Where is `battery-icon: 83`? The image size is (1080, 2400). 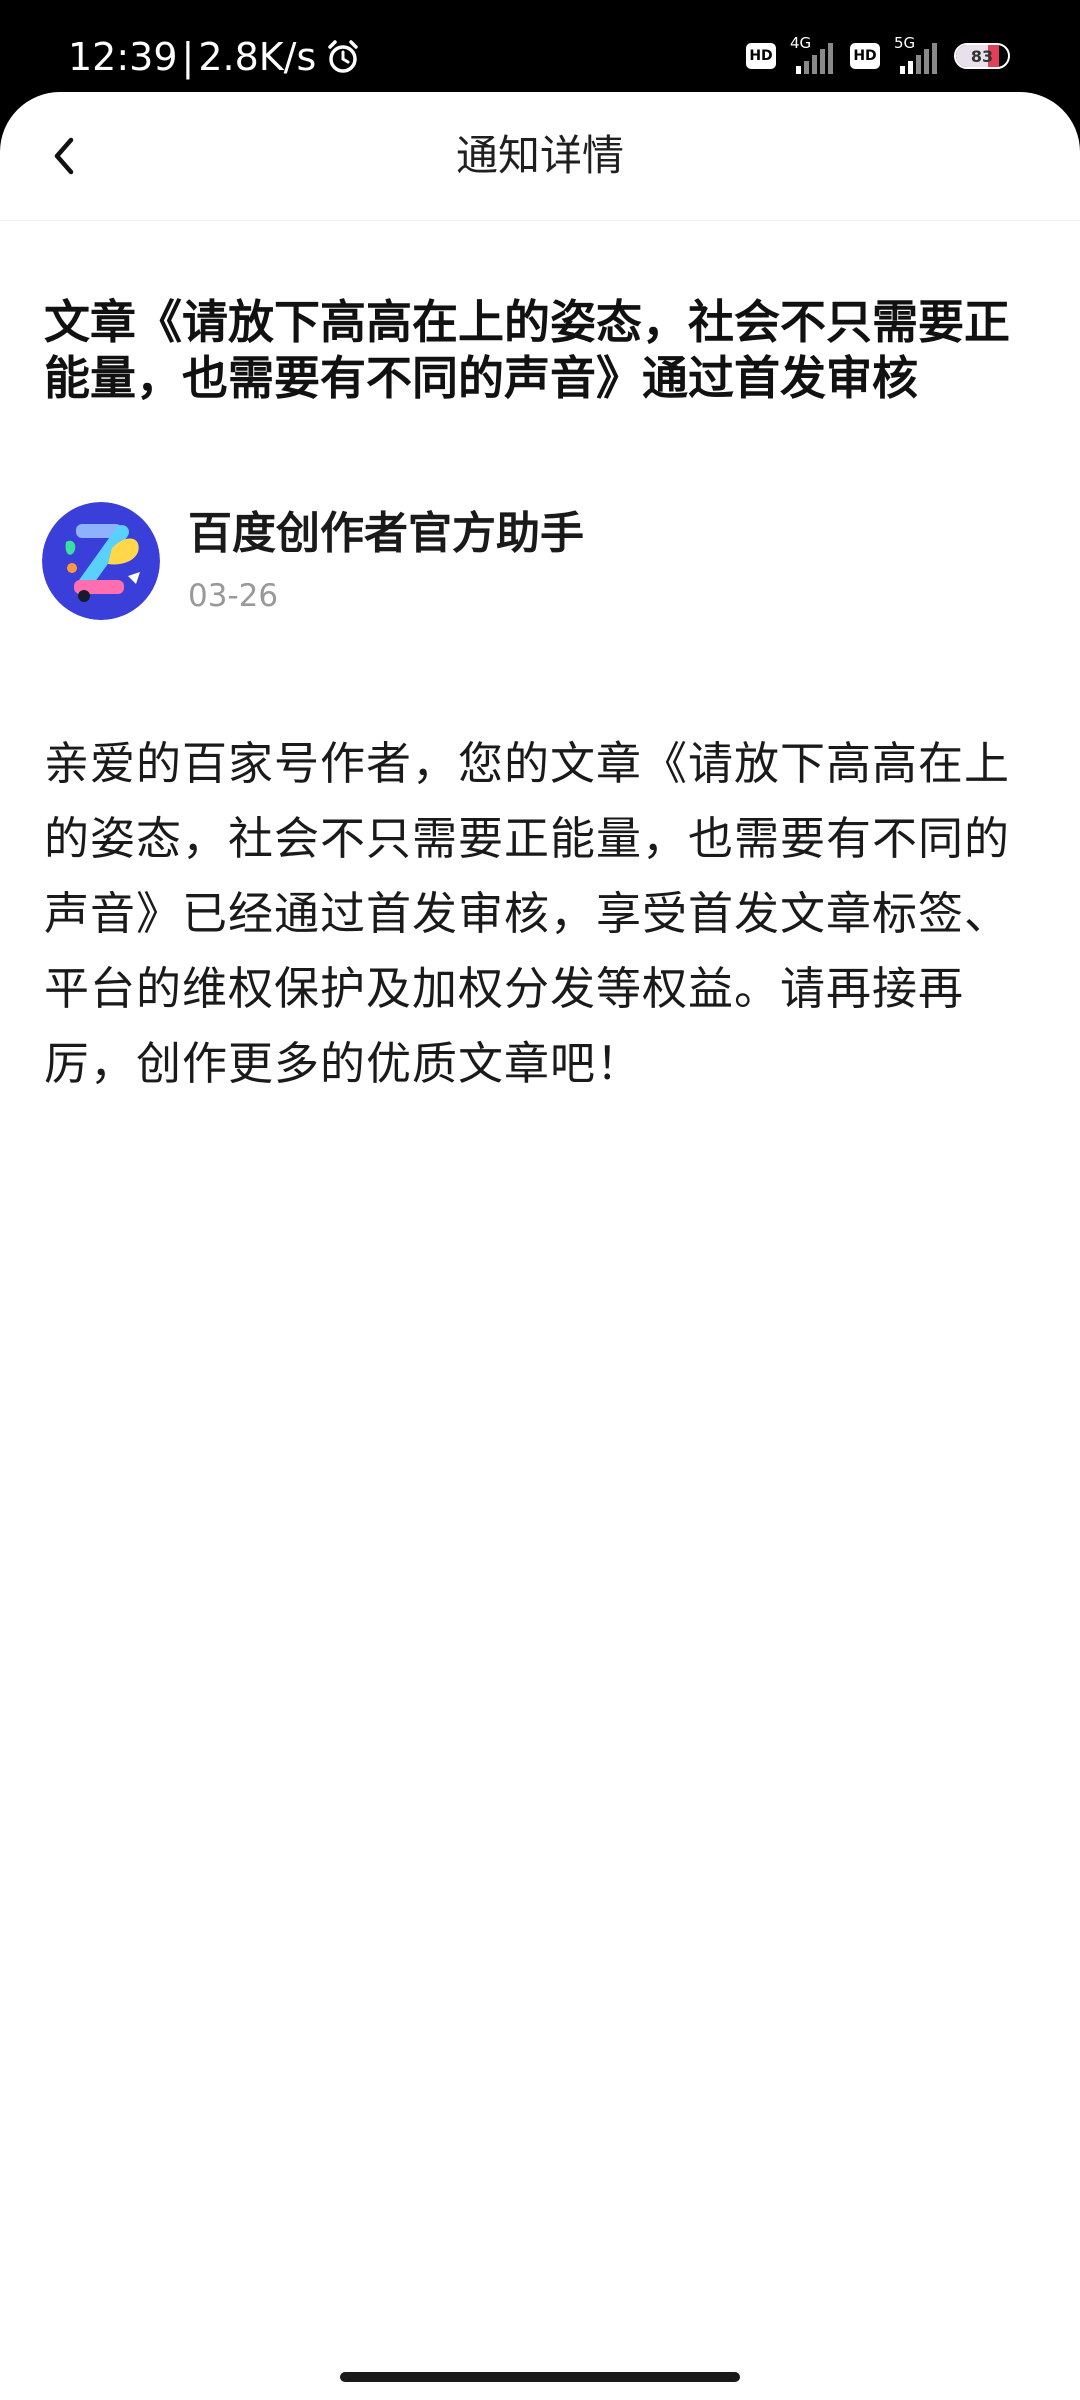
battery-icon: 83 is located at coordinates (982, 56).